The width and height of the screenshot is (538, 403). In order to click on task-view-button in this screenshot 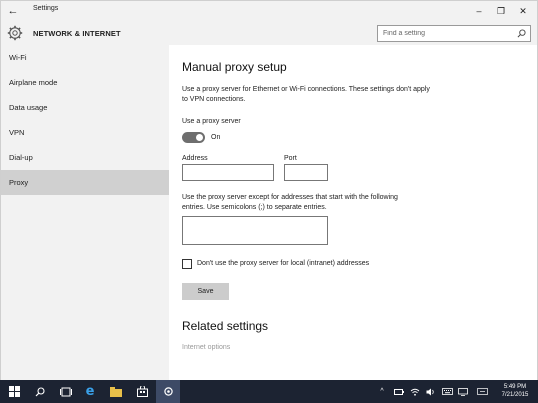, I will do `click(66, 391)`.